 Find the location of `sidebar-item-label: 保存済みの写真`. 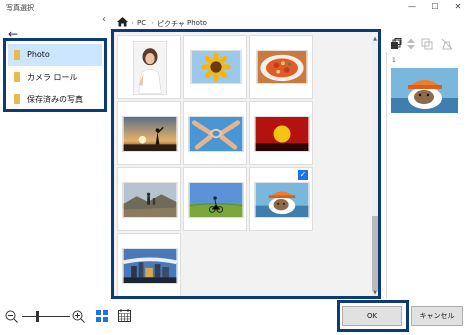

sidebar-item-label: 保存済みの写真 is located at coordinates (55, 99).